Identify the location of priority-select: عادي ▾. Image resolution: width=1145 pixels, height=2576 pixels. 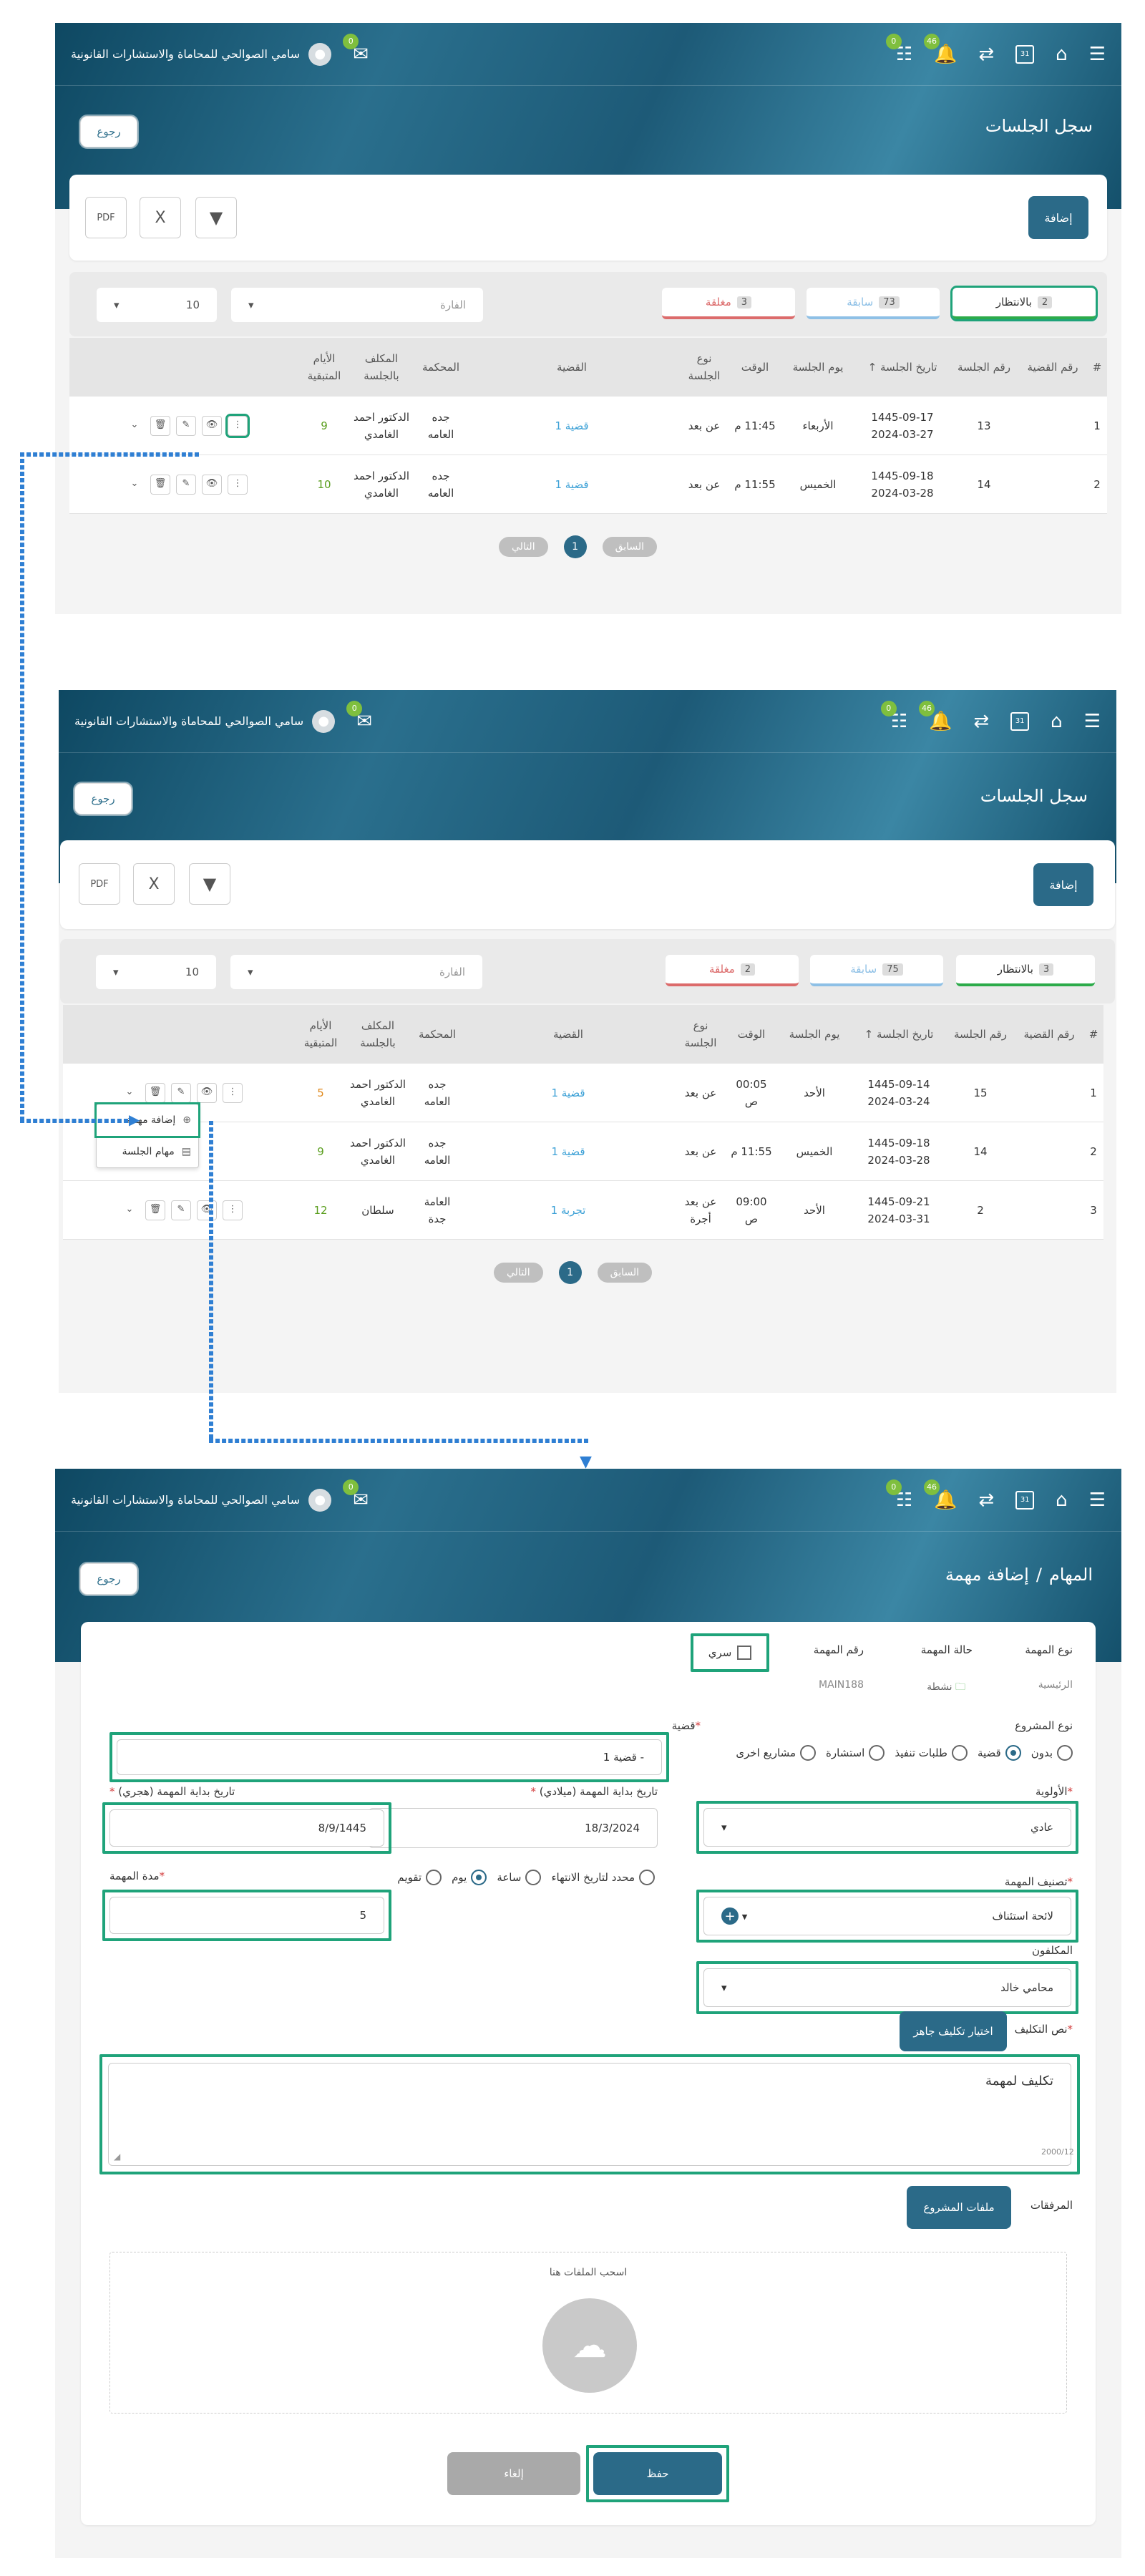
(887, 1827).